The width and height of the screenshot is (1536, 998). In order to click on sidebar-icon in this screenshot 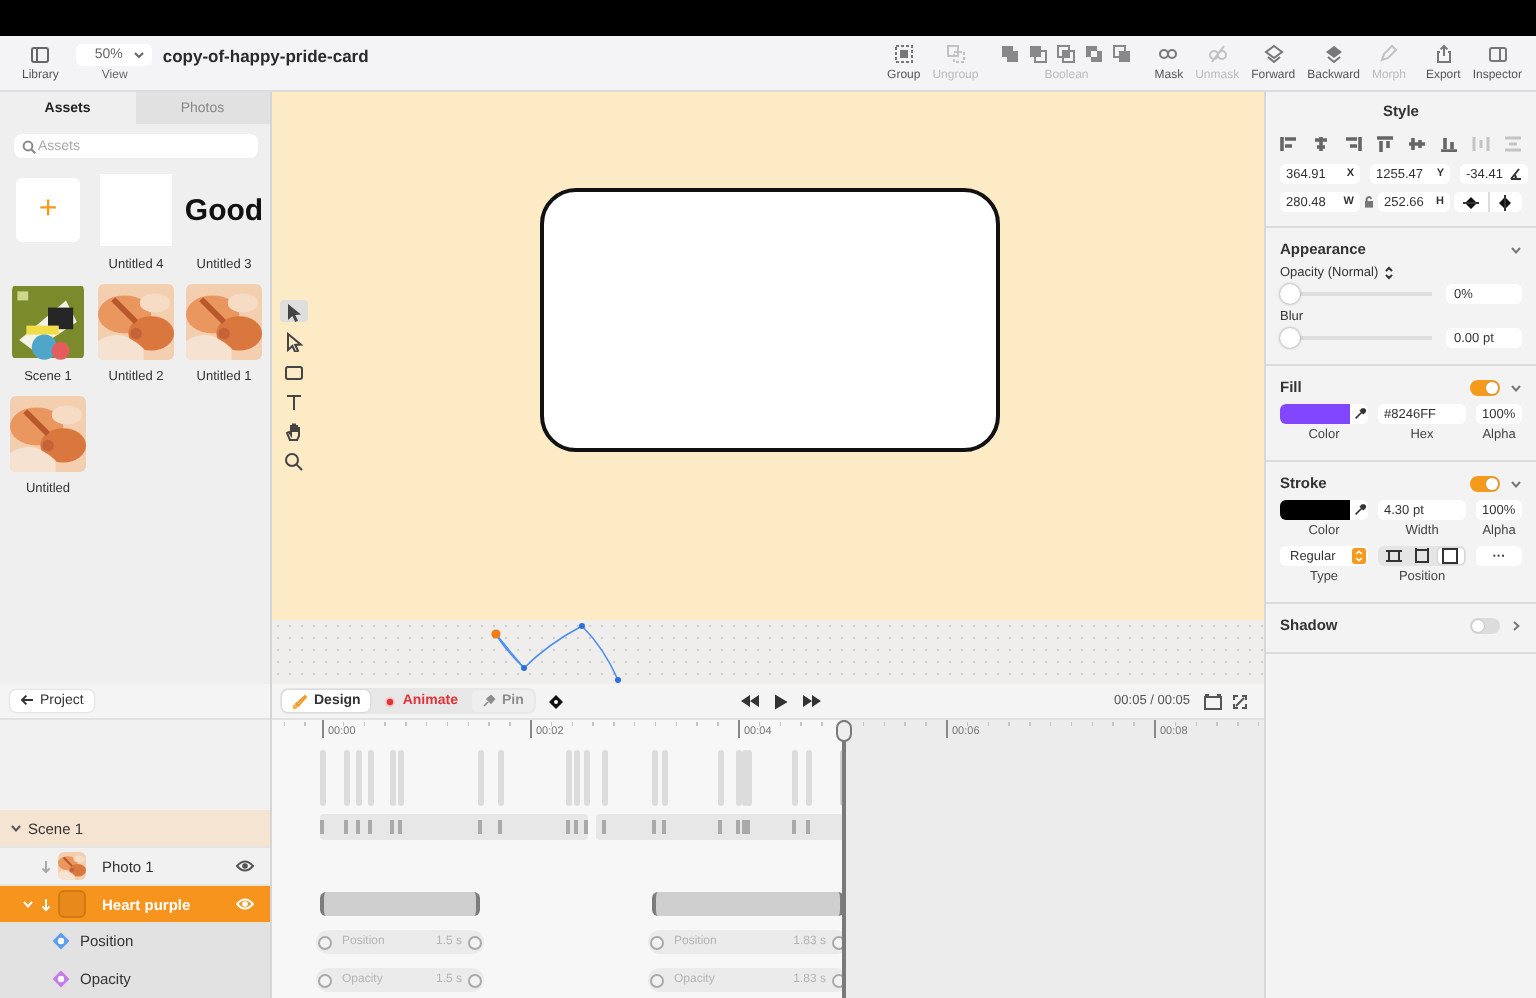, I will do `click(40, 54)`.